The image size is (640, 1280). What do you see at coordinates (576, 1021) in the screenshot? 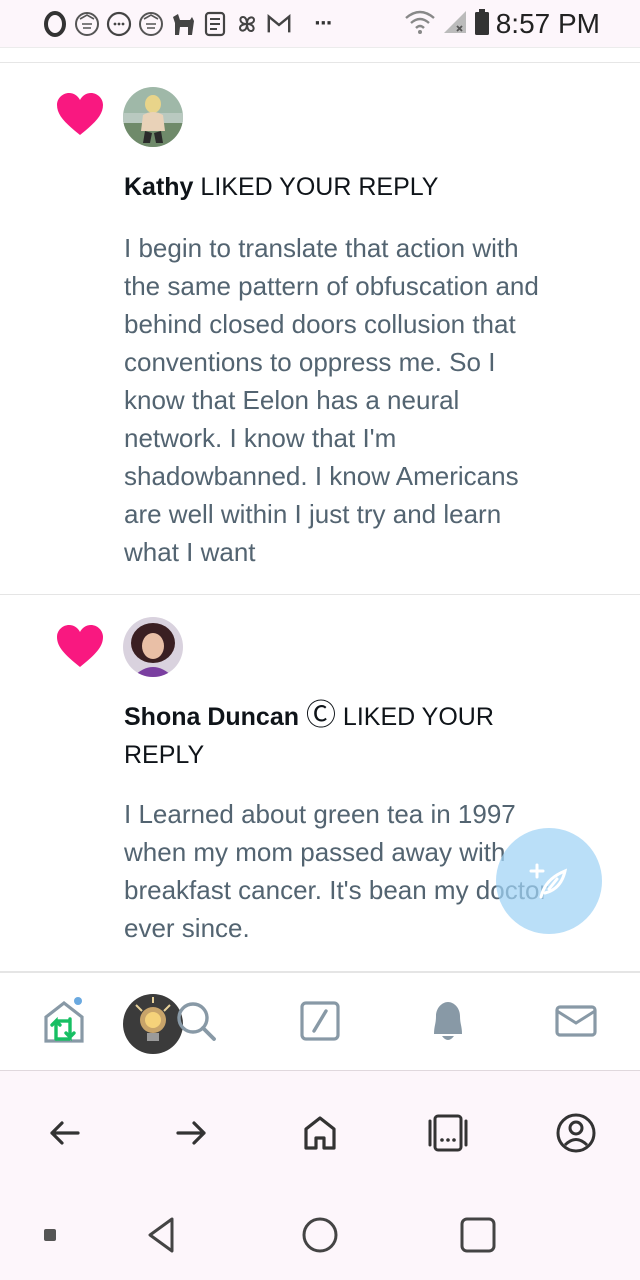
I see `mail-icon` at bounding box center [576, 1021].